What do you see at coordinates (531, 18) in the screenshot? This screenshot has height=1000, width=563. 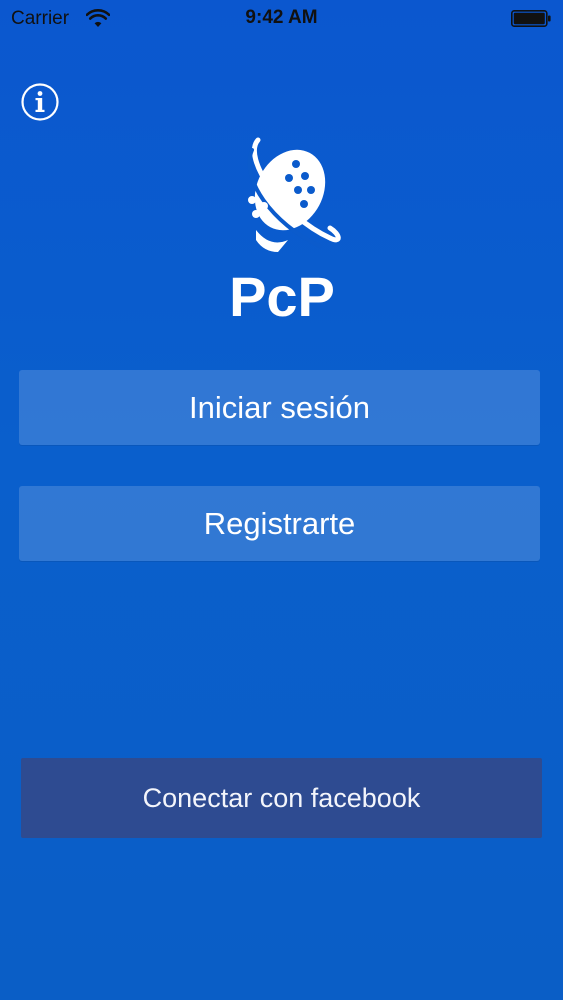 I see `battery-icon` at bounding box center [531, 18].